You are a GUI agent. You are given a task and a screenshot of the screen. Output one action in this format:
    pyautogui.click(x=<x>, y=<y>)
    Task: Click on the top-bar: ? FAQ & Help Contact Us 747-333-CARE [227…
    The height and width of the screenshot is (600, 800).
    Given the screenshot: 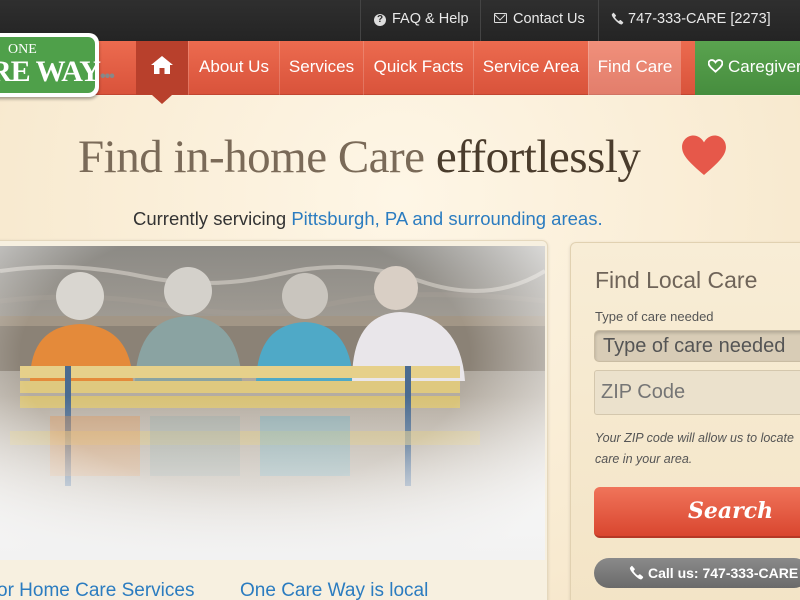 What is the action you would take?
    pyautogui.click(x=400, y=20)
    